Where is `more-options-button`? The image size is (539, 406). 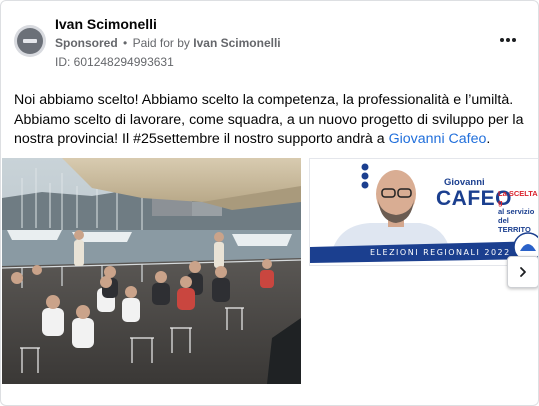 more-options-button is located at coordinates (508, 40).